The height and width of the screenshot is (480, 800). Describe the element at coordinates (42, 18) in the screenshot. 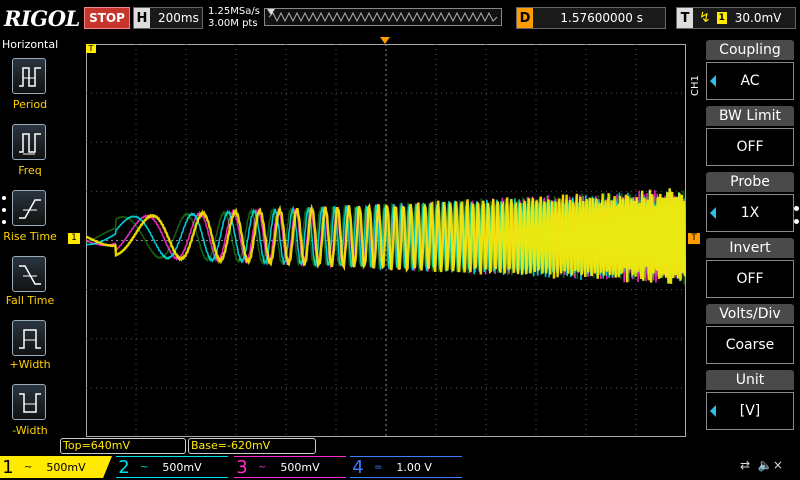

I see `brand-logo: RIGOL` at that location.